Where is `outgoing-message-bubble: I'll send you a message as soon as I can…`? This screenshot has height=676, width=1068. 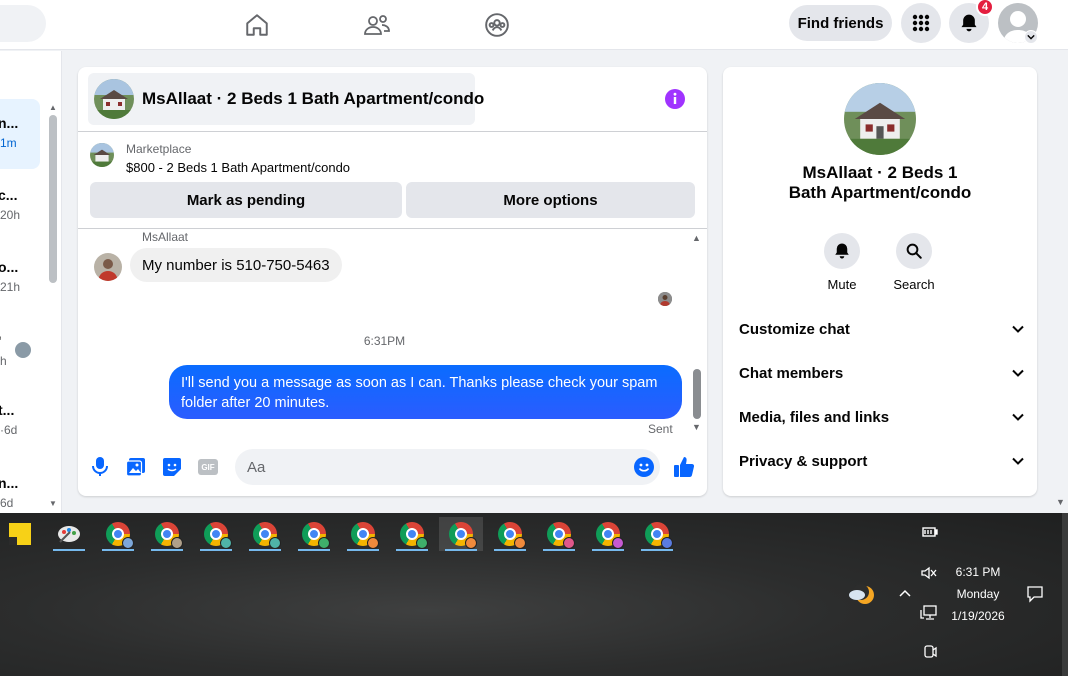
outgoing-message-bubble: I'll send you a message as soon as I can… is located at coordinates (425, 392).